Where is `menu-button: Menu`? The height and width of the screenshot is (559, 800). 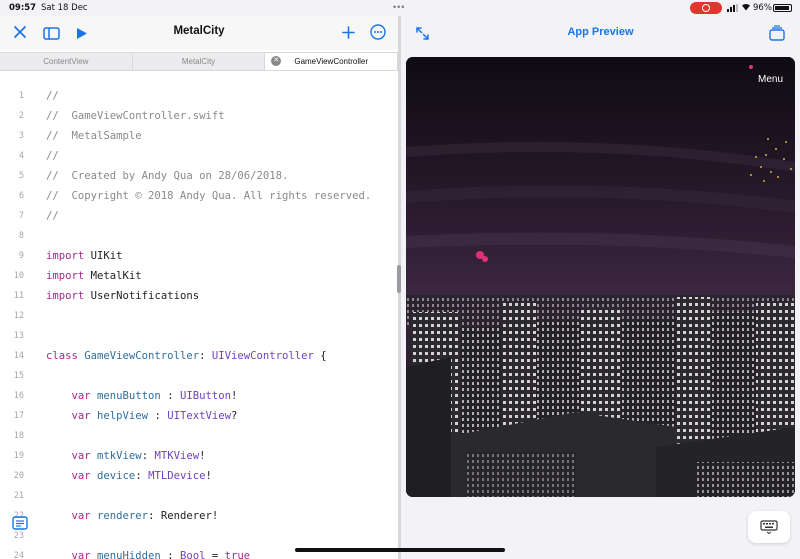
menu-button: Menu is located at coordinates (770, 79).